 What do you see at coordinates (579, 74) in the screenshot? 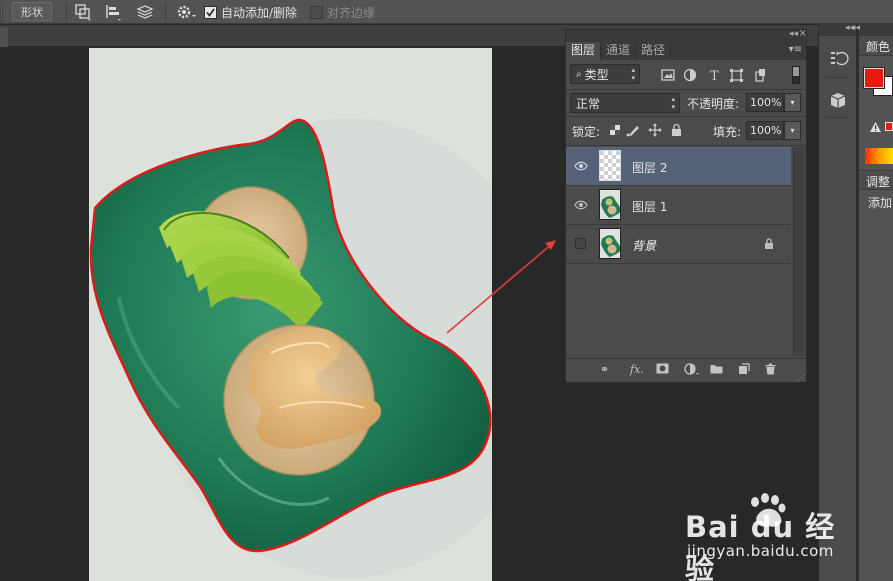
I see `search-icon: ⌕` at bounding box center [579, 74].